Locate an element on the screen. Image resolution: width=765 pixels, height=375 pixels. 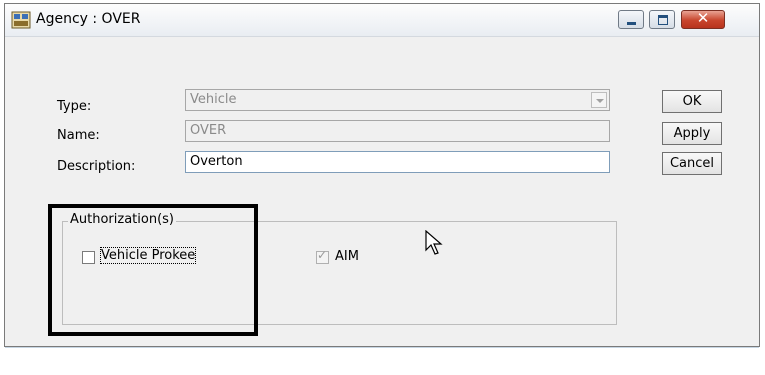
aim-checkbox: ✓ is located at coordinates (322, 256).